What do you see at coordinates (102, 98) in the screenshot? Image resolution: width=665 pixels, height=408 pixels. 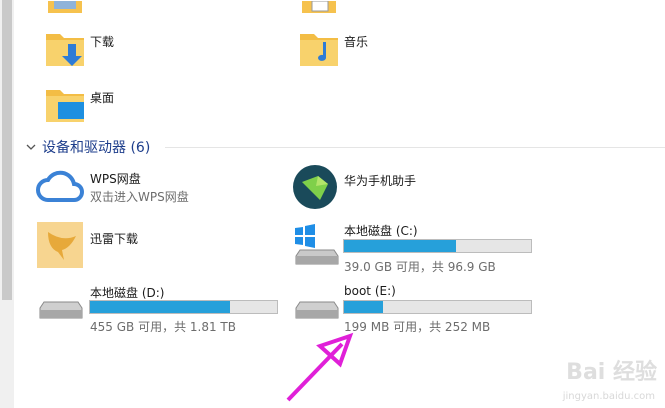 I see `folder-label: 桌面` at bounding box center [102, 98].